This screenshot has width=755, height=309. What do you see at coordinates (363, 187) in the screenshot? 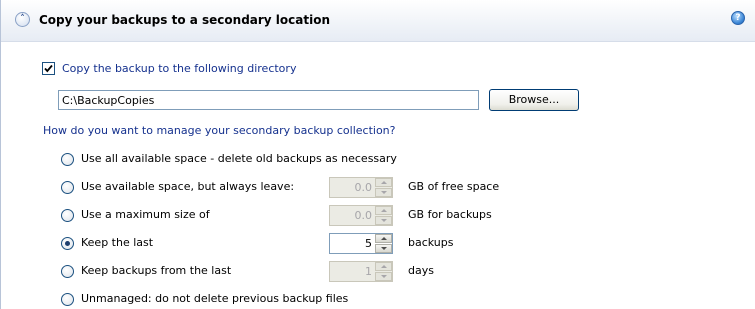
I see `free-space-value: 0.0` at bounding box center [363, 187].